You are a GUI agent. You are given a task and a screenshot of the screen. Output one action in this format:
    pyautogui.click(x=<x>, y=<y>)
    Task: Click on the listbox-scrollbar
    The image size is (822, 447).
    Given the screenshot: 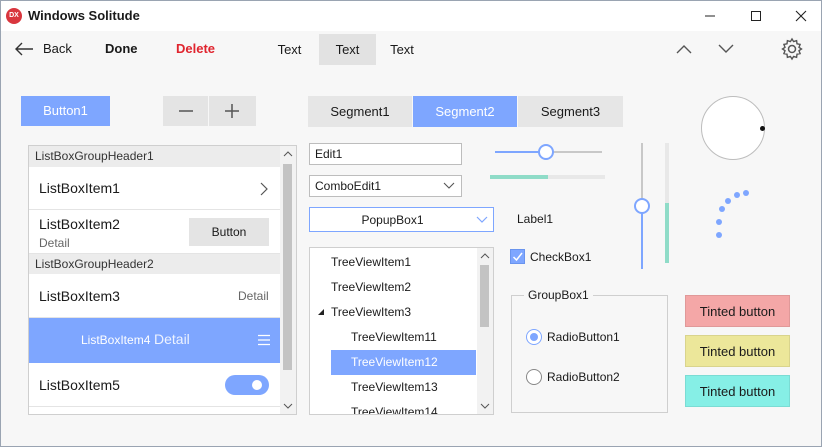 What is the action you would take?
    pyautogui.click(x=288, y=280)
    